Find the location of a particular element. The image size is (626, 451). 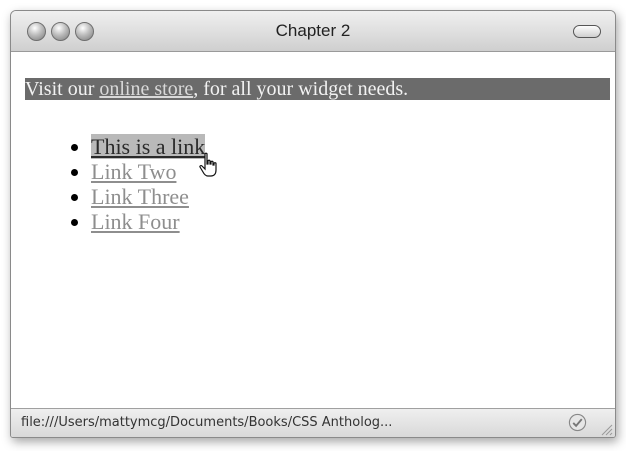

link-one: This is a link is located at coordinates (148, 146).